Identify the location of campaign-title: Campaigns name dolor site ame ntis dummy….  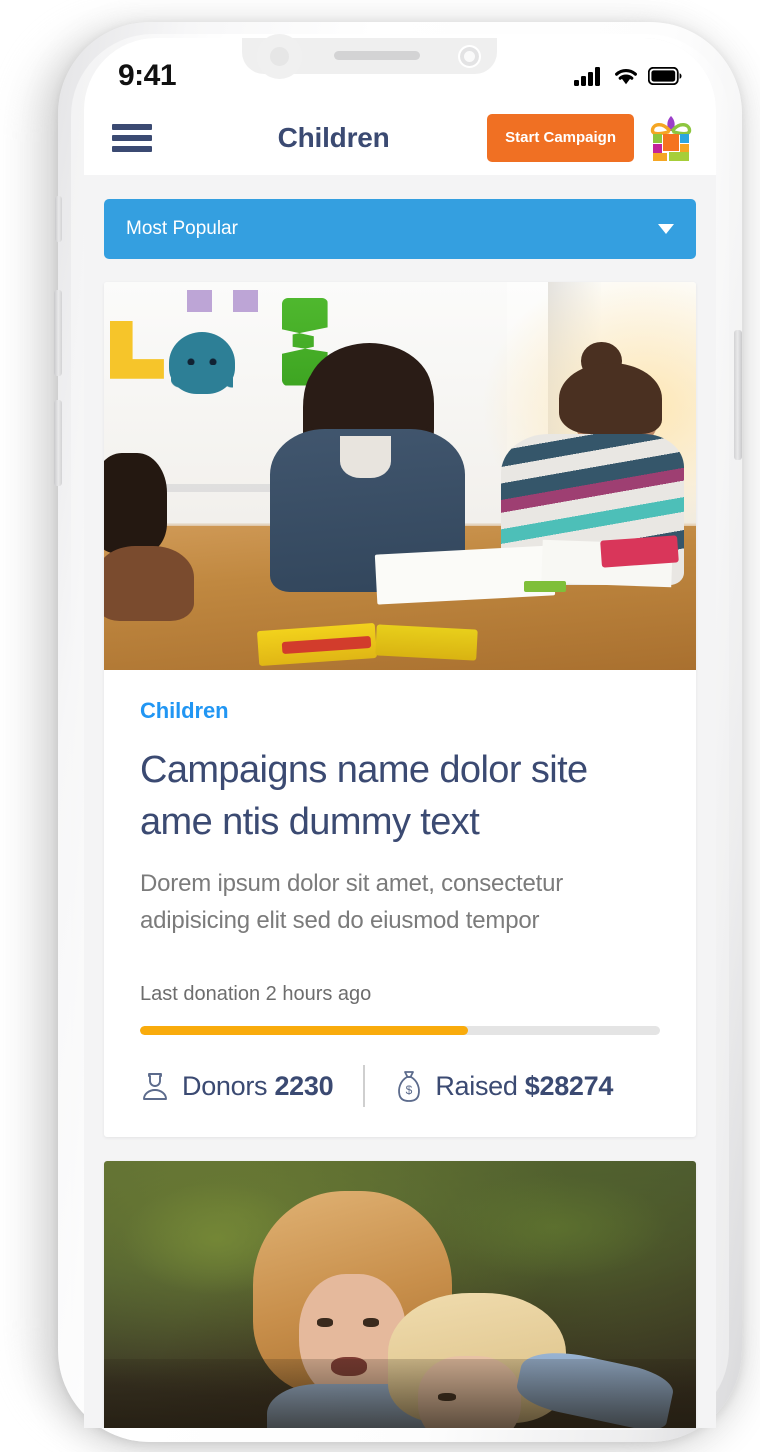
(400, 796).